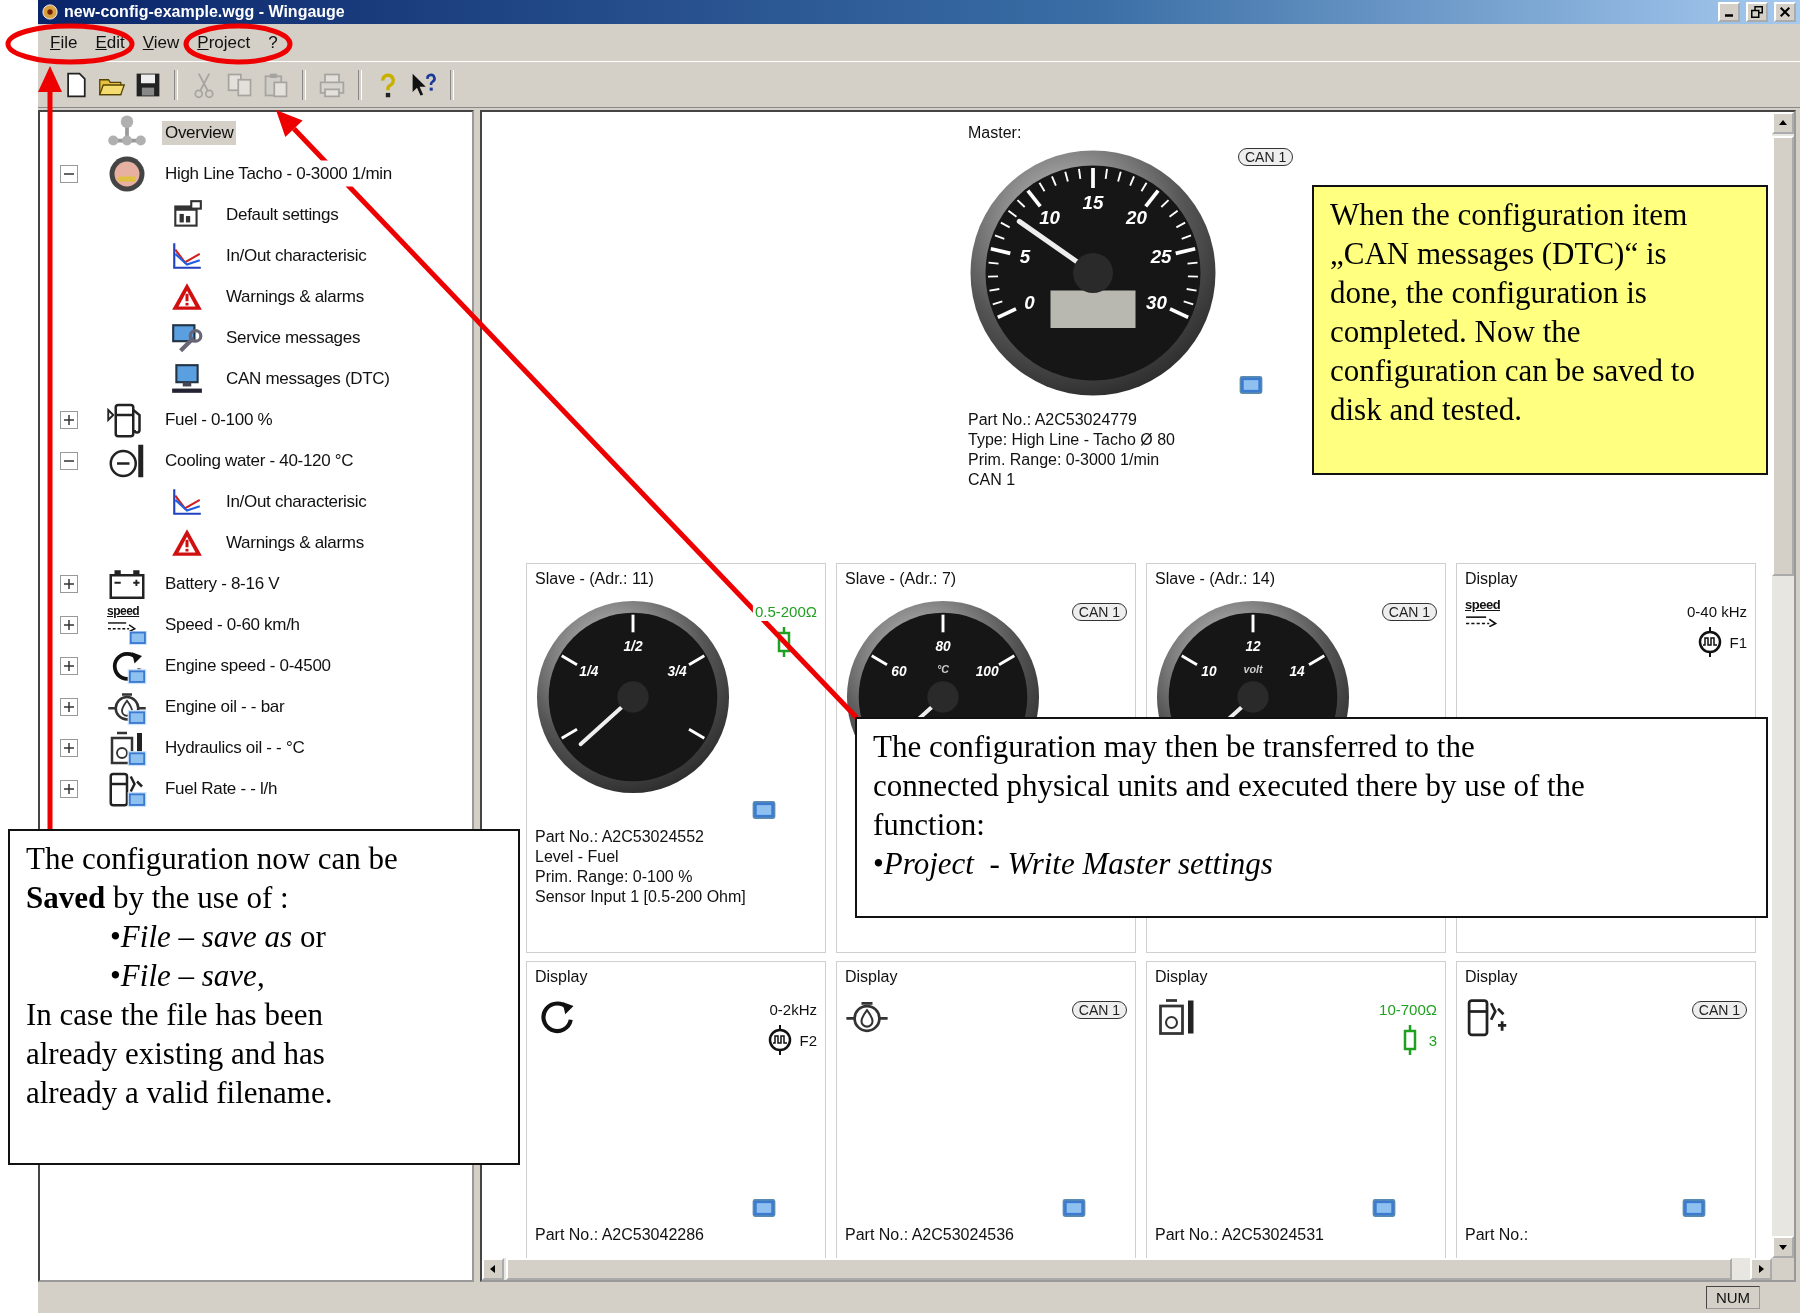 This screenshot has height=1313, width=1800. What do you see at coordinates (901, 579) in the screenshot?
I see `card-title: Slave - (Adr.: 7)` at bounding box center [901, 579].